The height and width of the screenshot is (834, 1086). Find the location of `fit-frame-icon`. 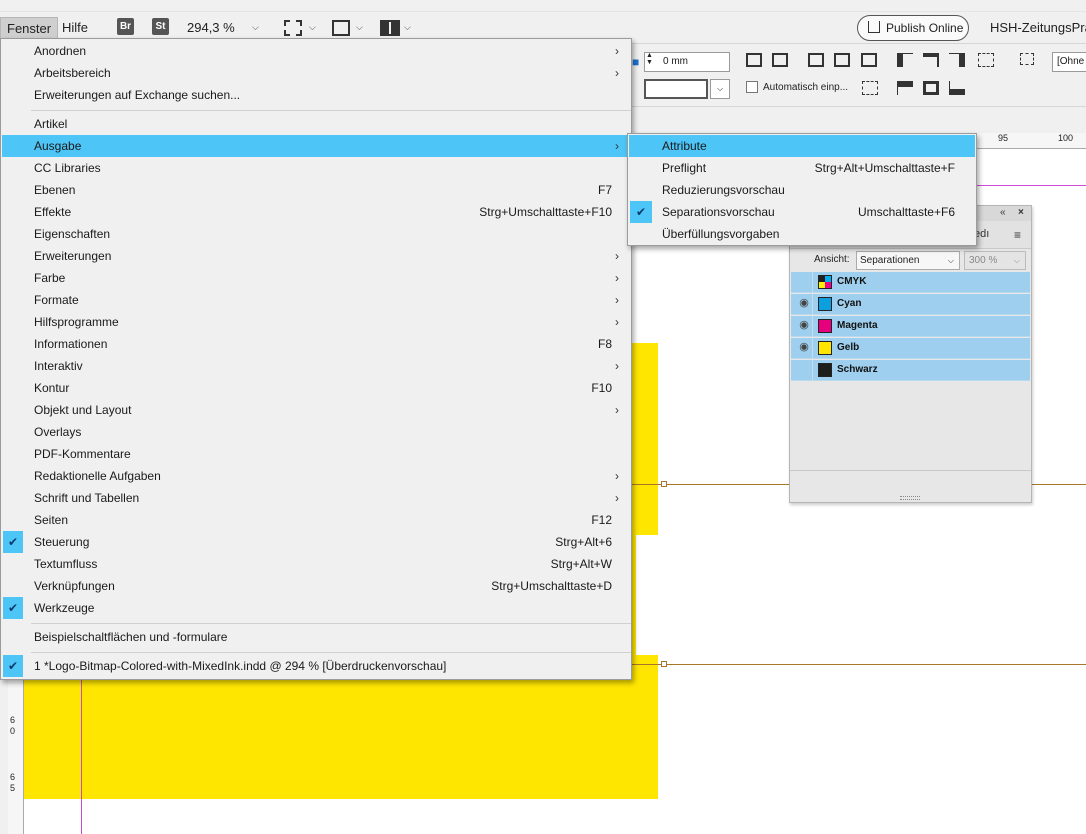

fit-frame-icon is located at coordinates (754, 60).